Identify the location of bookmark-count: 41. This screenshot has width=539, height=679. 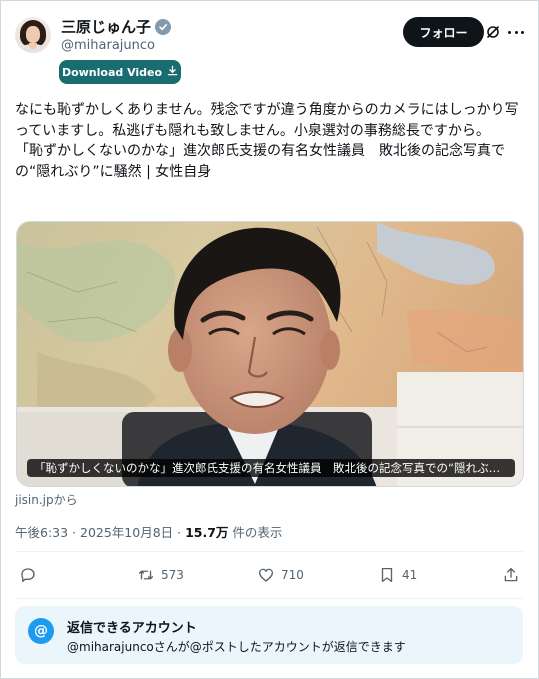
(410, 575).